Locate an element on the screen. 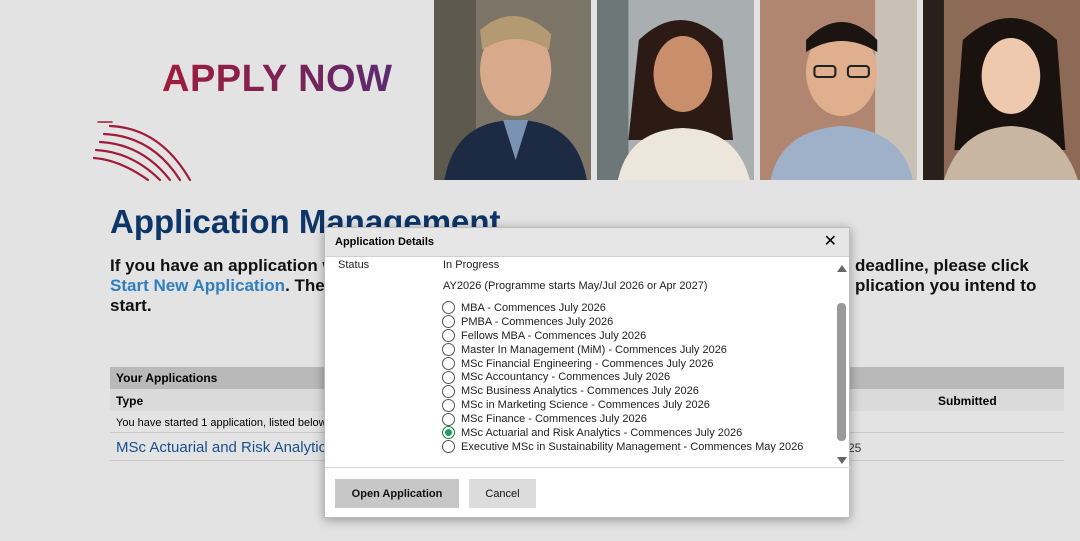 This screenshot has height=541, width=1080. photo-man-suit is located at coordinates (512, 90).